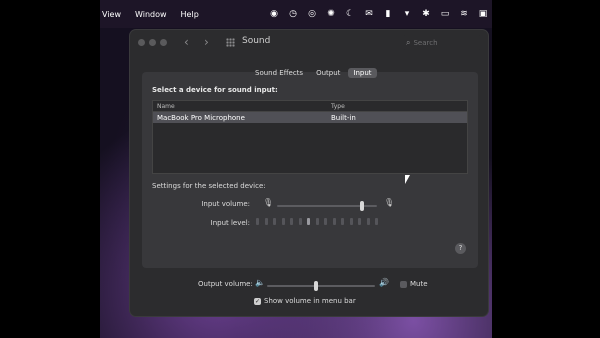 This screenshot has width=600, height=338. Describe the element at coordinates (425, 42) in the screenshot. I see `search-placeholder: Search` at that location.